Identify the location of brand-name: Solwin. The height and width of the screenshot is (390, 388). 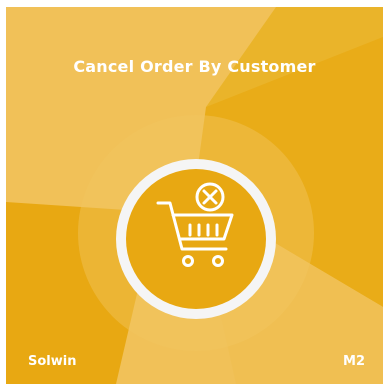
(52, 361).